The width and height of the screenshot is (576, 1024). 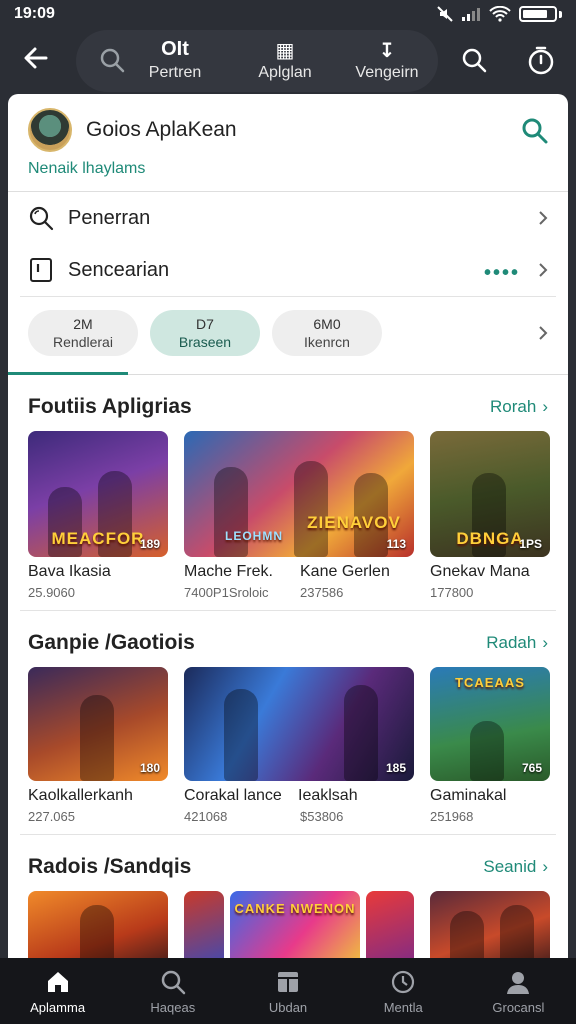 I want to click on bottom-nav-profile: Grocansl, so click(x=518, y=991).